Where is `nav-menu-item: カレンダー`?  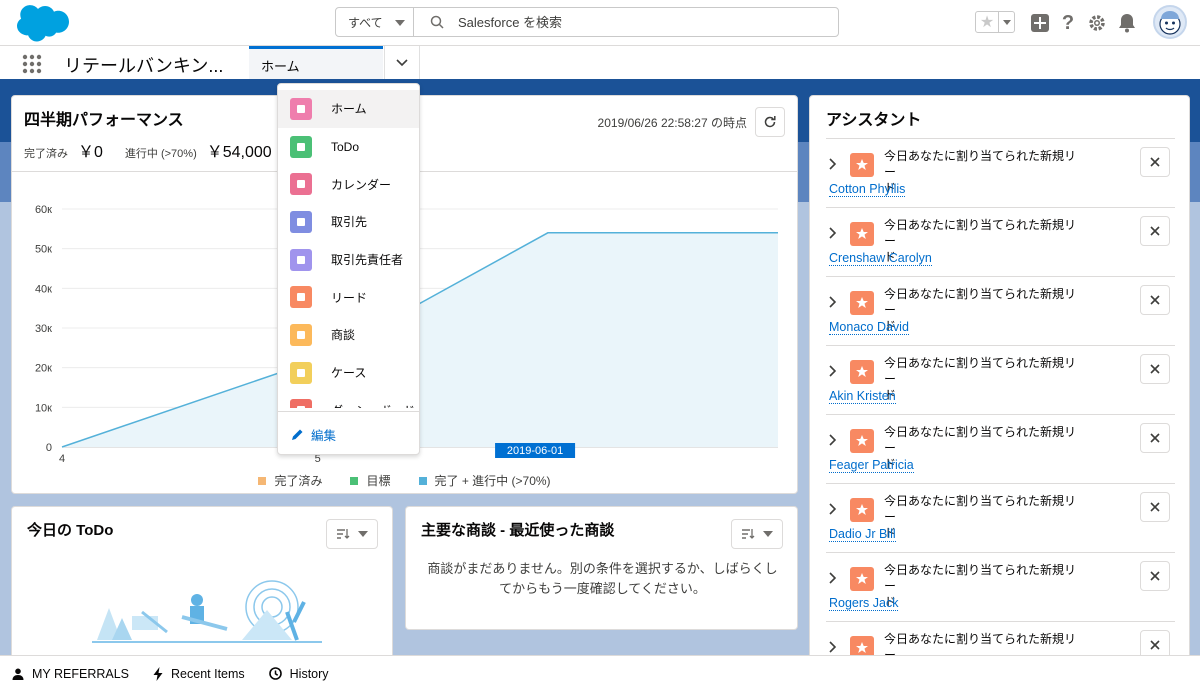 nav-menu-item: カレンダー is located at coordinates (348, 184).